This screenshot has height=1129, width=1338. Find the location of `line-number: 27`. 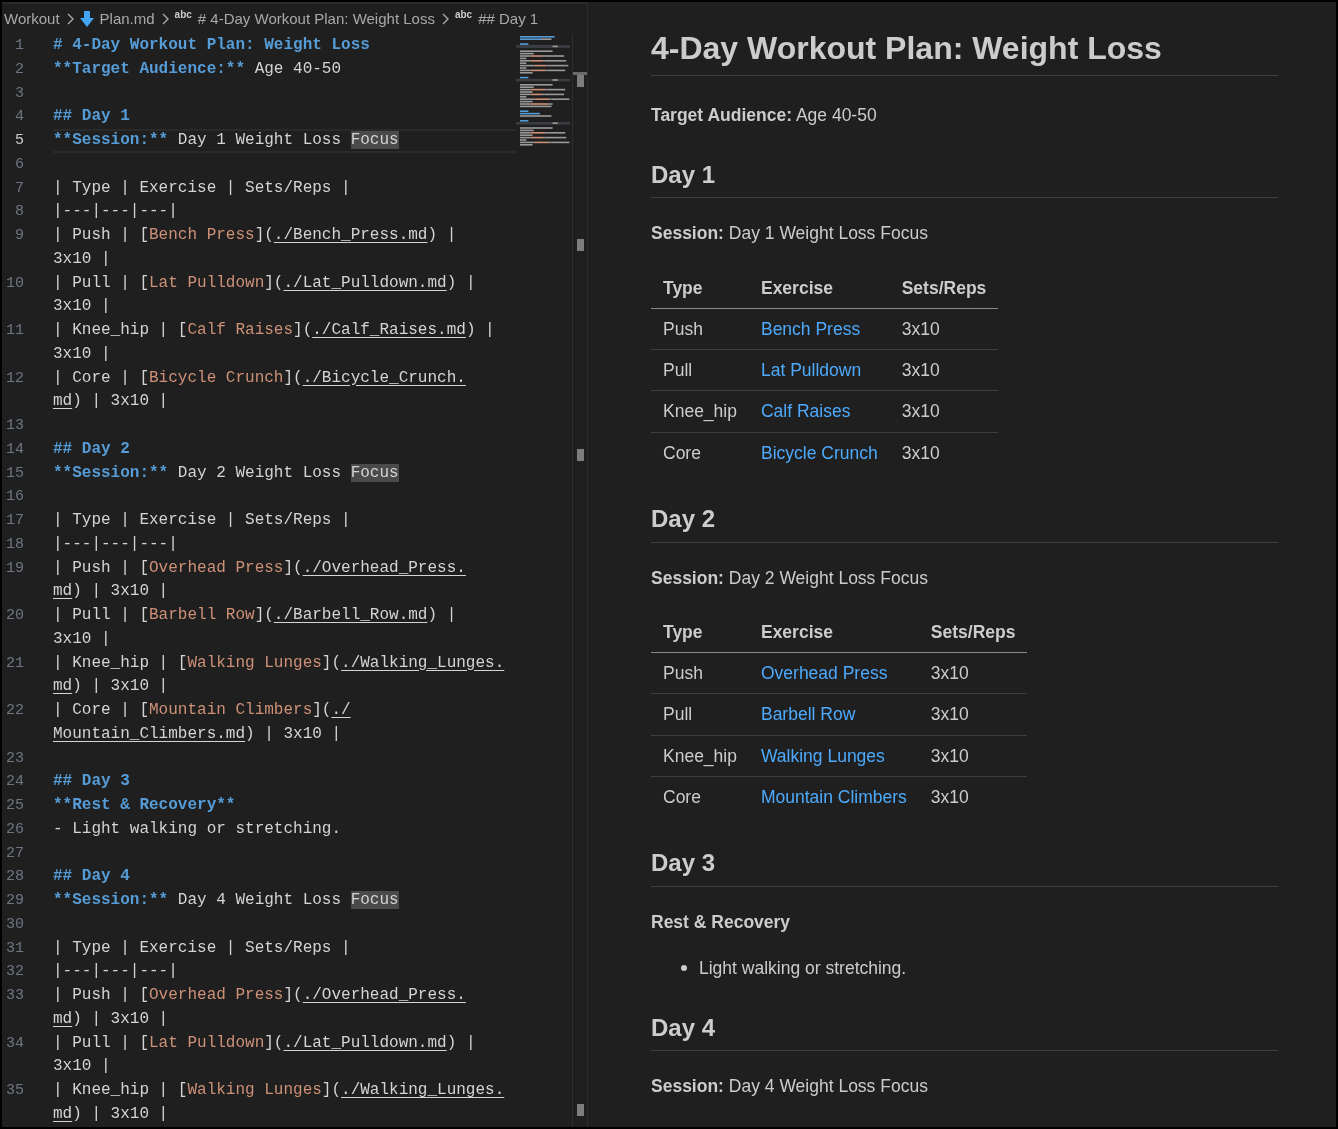

line-number: 27 is located at coordinates (14, 853).